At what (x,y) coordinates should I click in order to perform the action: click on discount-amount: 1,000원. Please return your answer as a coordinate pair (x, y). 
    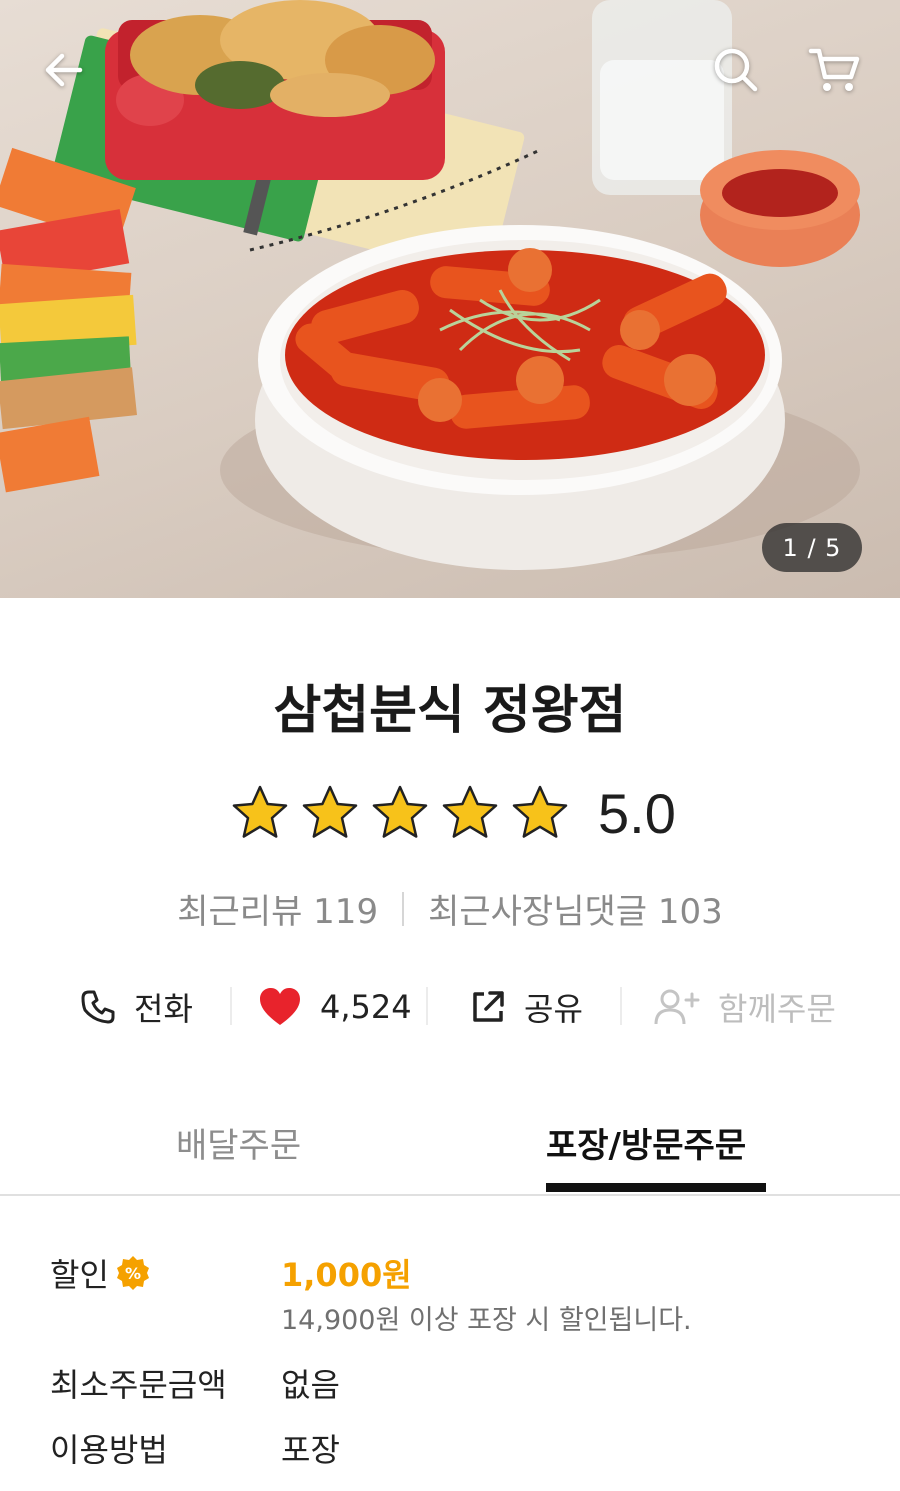
    Looking at the image, I should click on (346, 1275).